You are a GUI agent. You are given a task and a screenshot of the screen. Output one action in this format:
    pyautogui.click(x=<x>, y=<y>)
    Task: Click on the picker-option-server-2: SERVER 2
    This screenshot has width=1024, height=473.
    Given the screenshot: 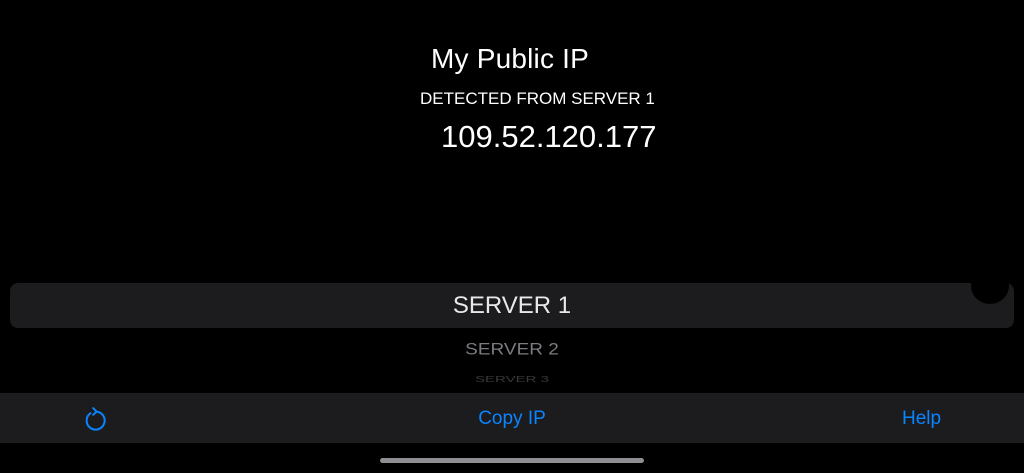 What is the action you would take?
    pyautogui.click(x=512, y=349)
    